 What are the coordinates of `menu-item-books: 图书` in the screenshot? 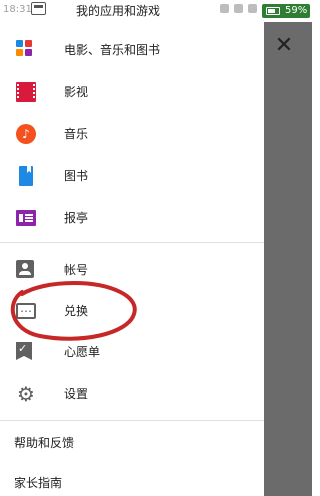 It's located at (132, 176).